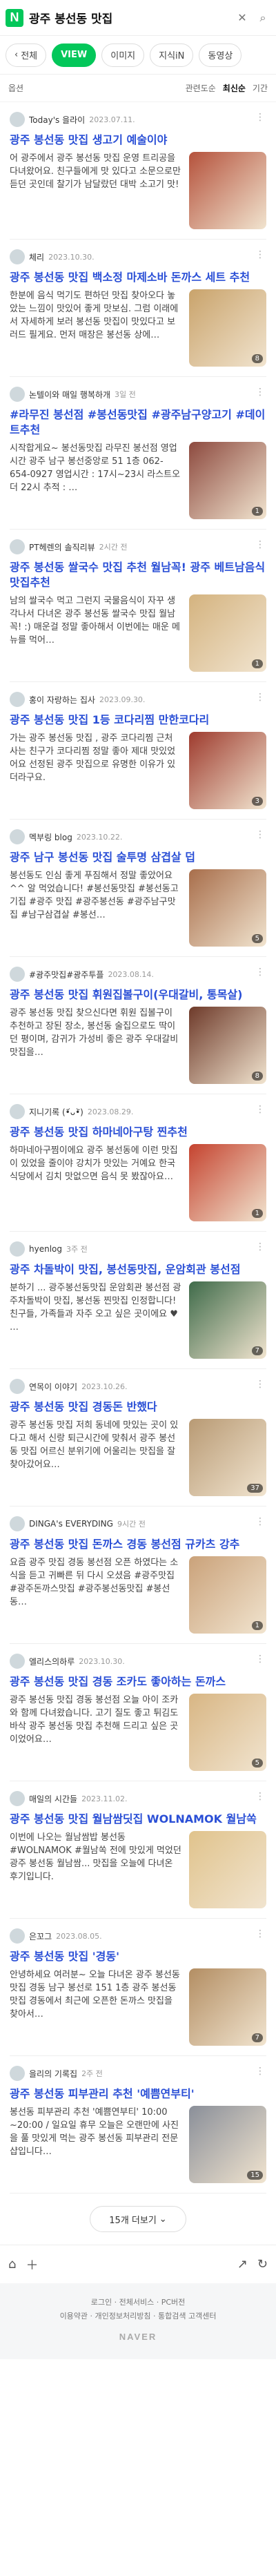  Describe the element at coordinates (138, 1820) in the screenshot. I see `post-title: 광주 봉선동 맛집 월남쌈딧집 WOLNAMOK 월남쏙` at that location.